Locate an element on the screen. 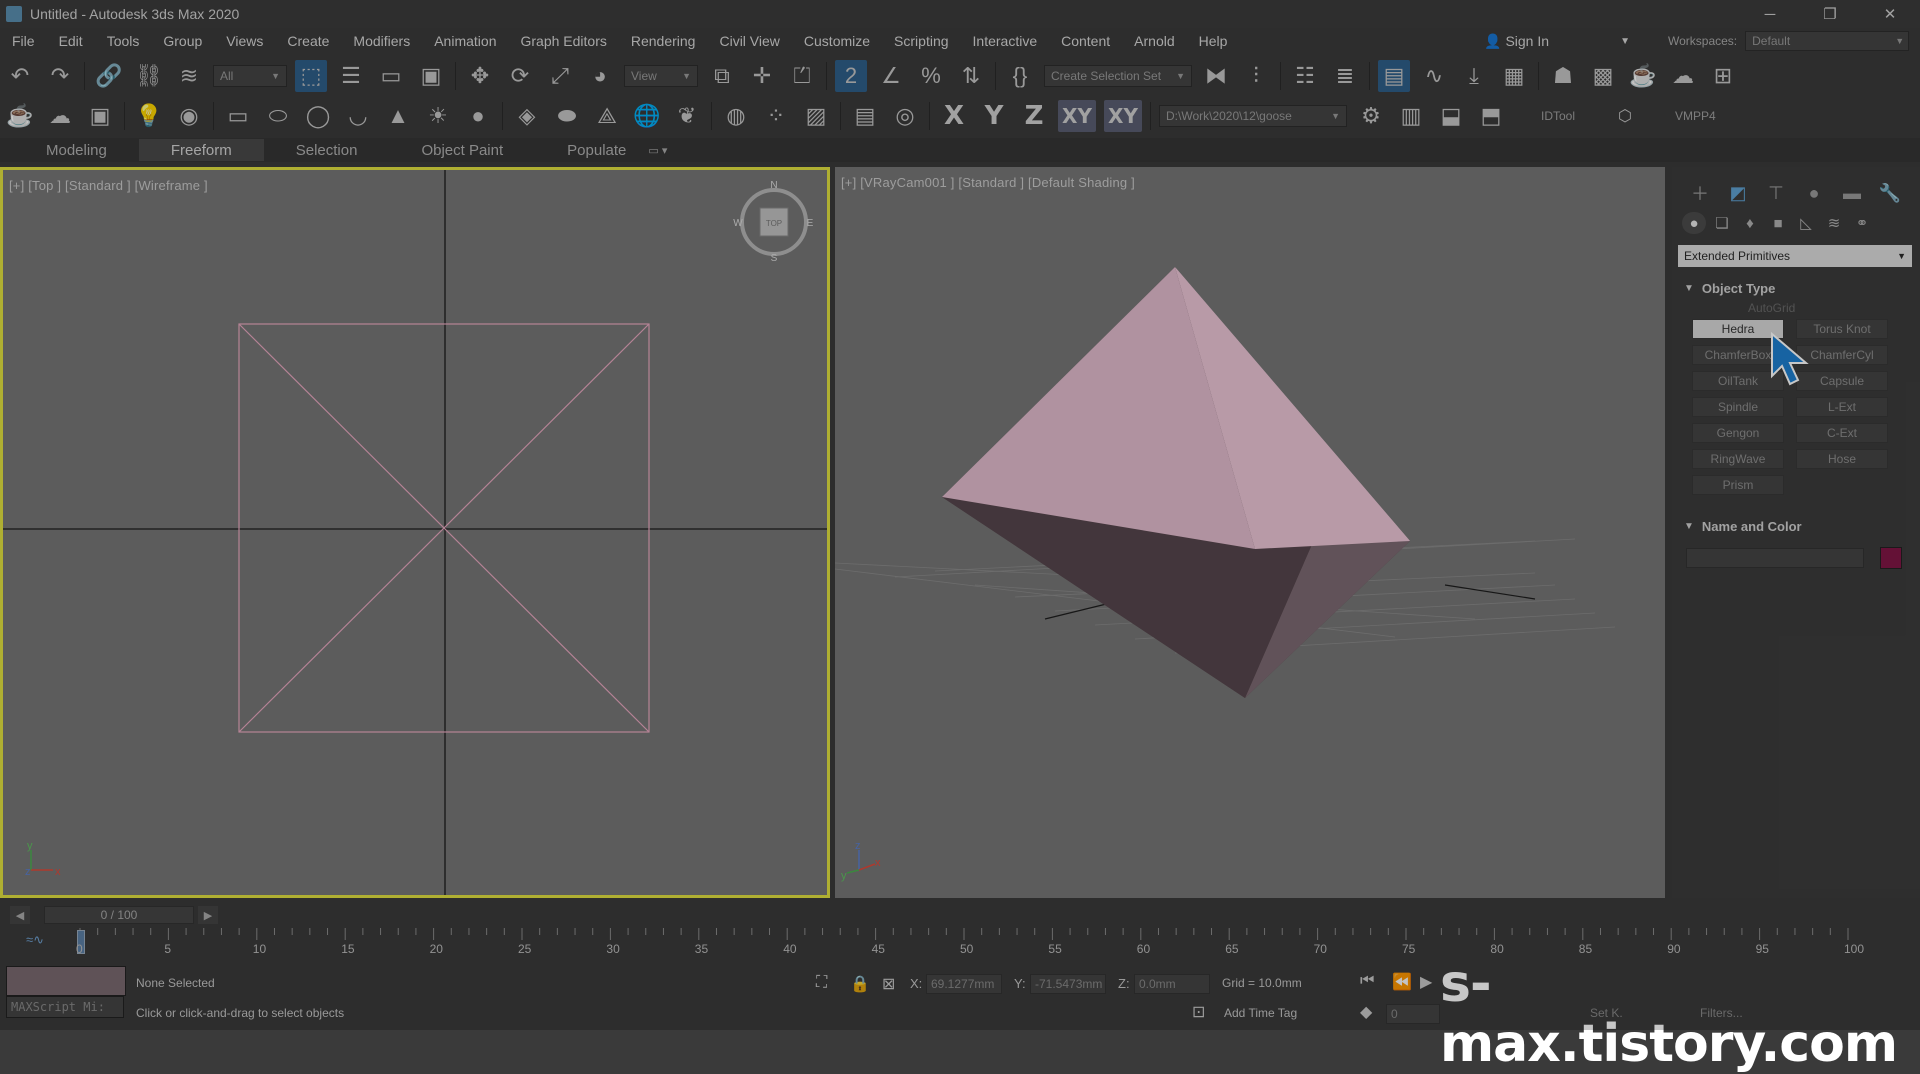 This screenshot has height=1074, width=1920. menu-arnold: Arnold is located at coordinates (1154, 41).